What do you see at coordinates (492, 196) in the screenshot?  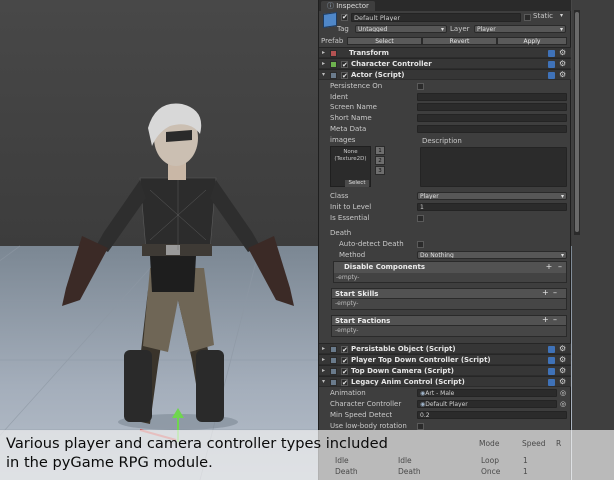 I see `class-dropdown: Player` at bounding box center [492, 196].